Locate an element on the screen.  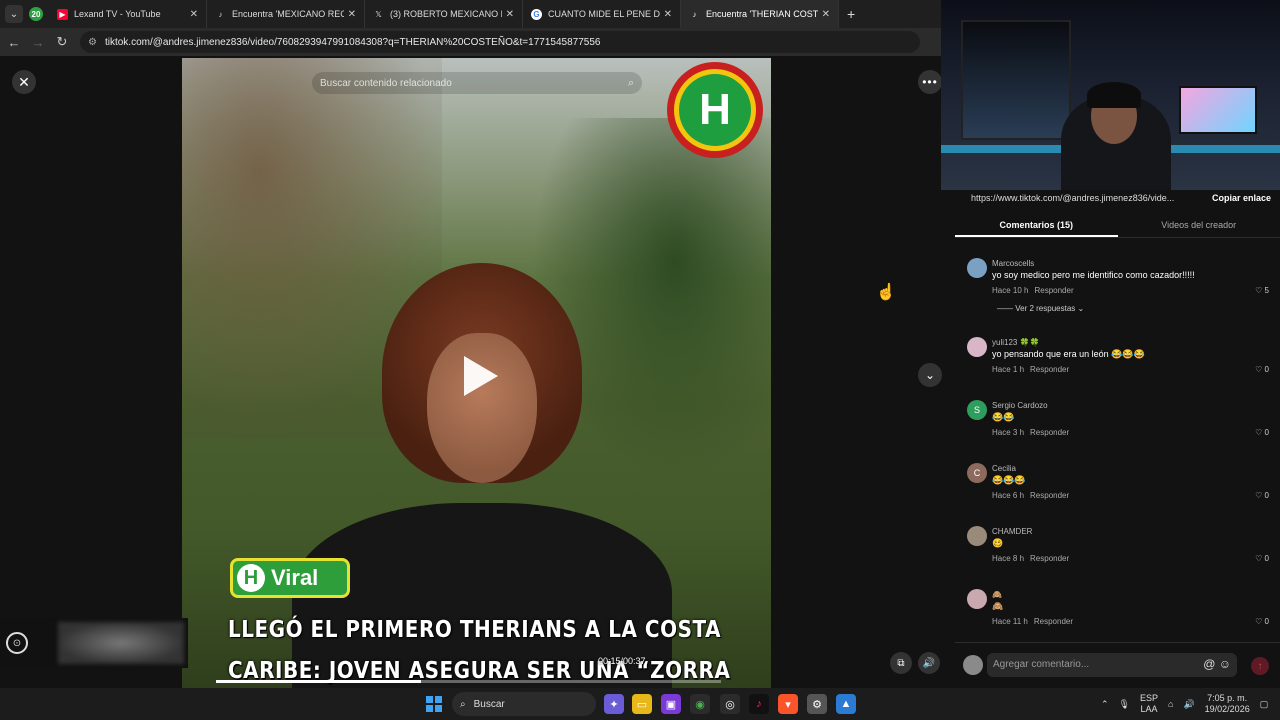
comment-meta: Hace 11 h Responder is located at coordinates (1033, 621).